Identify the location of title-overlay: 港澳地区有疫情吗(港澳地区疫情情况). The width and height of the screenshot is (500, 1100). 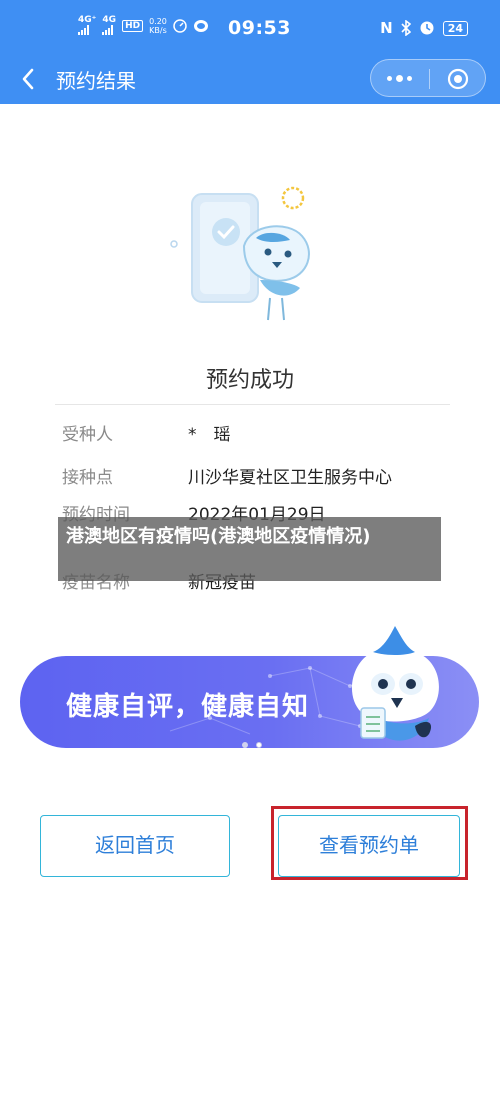
(249, 549).